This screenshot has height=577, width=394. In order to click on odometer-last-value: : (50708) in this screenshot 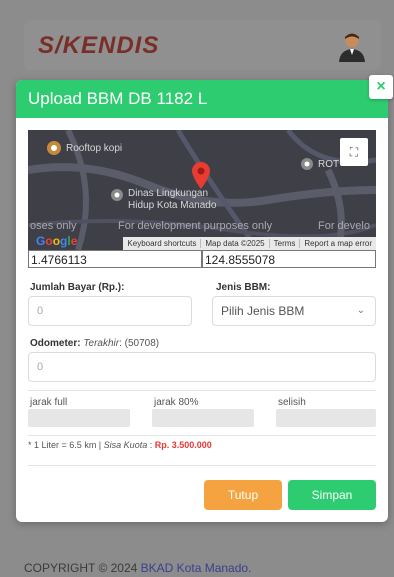, I will do `click(139, 343)`.